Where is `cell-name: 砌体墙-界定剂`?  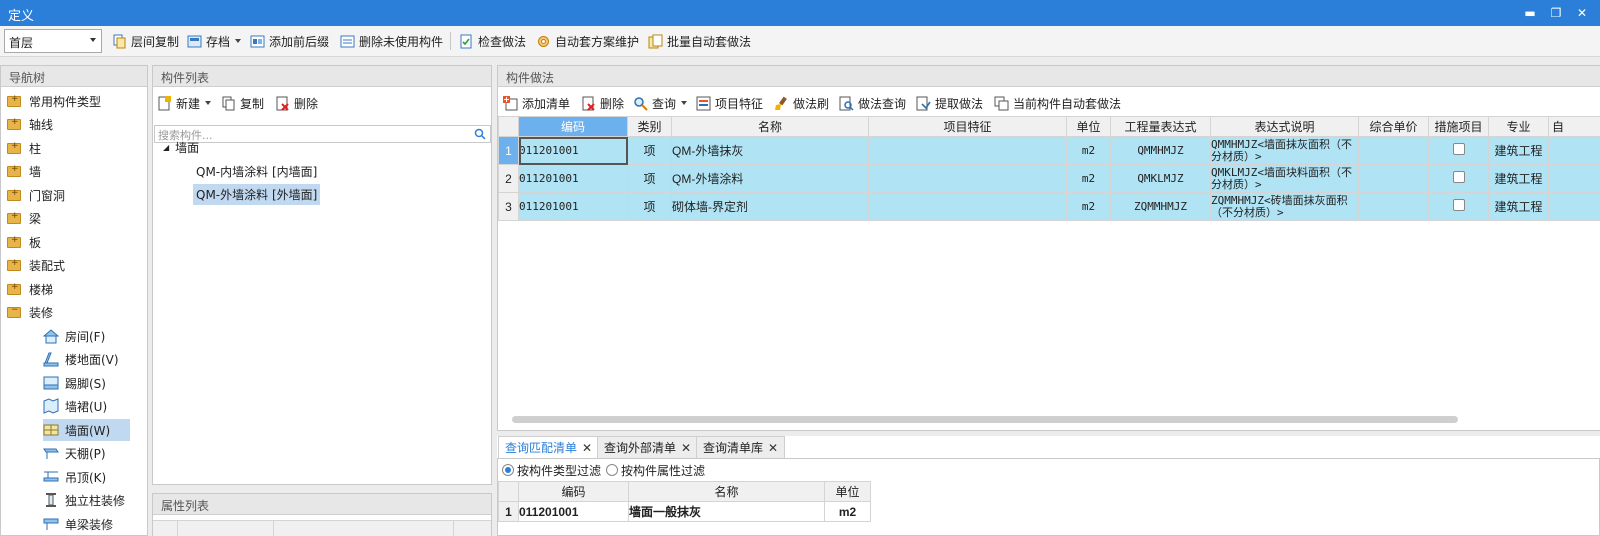 cell-name: 砌体墙-界定剂 is located at coordinates (770, 206).